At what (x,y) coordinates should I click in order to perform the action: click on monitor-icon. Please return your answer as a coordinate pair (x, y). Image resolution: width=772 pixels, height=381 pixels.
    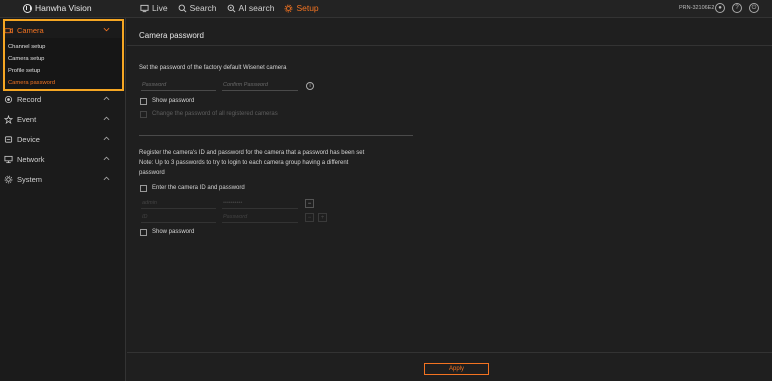
    Looking at the image, I should click on (144, 8).